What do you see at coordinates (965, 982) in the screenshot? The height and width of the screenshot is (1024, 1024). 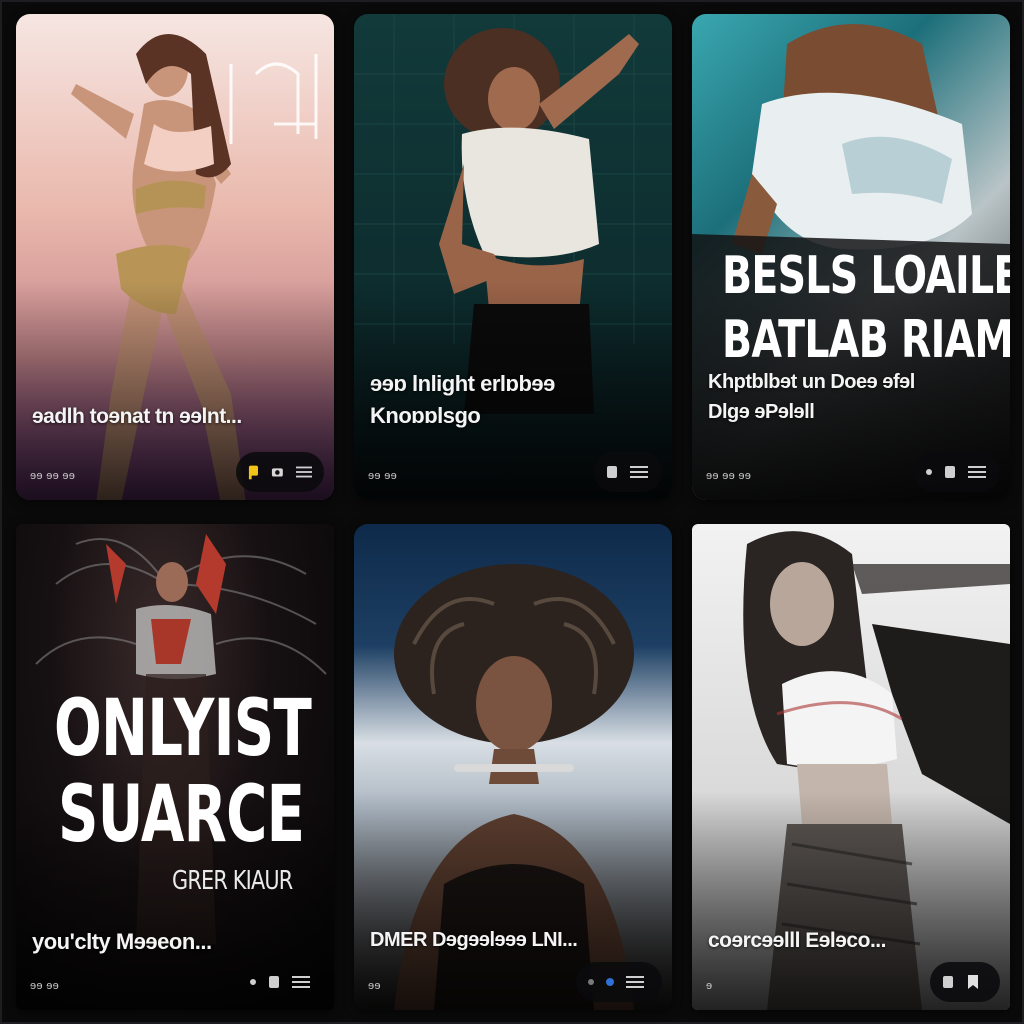 I see `card-6-toolbar` at bounding box center [965, 982].